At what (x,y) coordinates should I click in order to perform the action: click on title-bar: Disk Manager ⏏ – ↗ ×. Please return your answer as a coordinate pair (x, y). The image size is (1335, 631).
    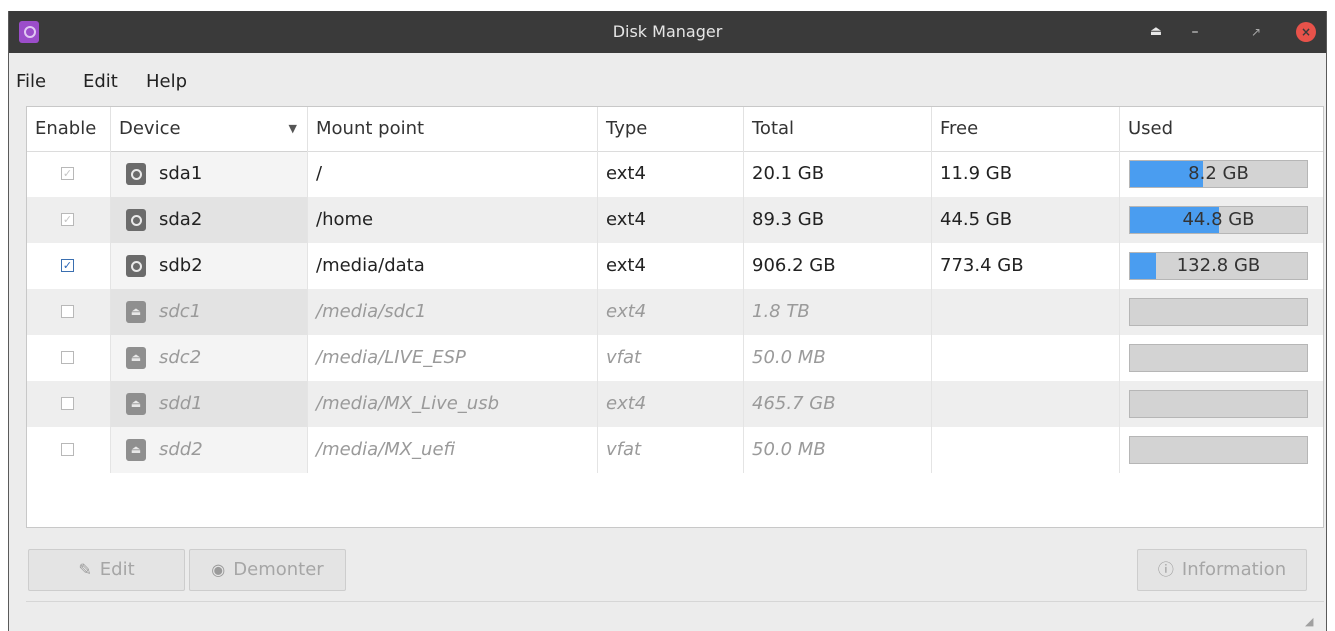
    Looking at the image, I should click on (667, 32).